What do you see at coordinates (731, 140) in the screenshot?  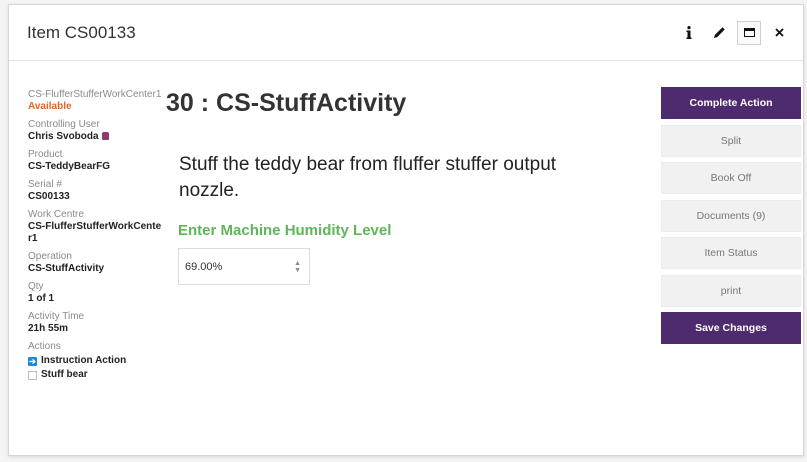 I see `split-button: Split` at bounding box center [731, 140].